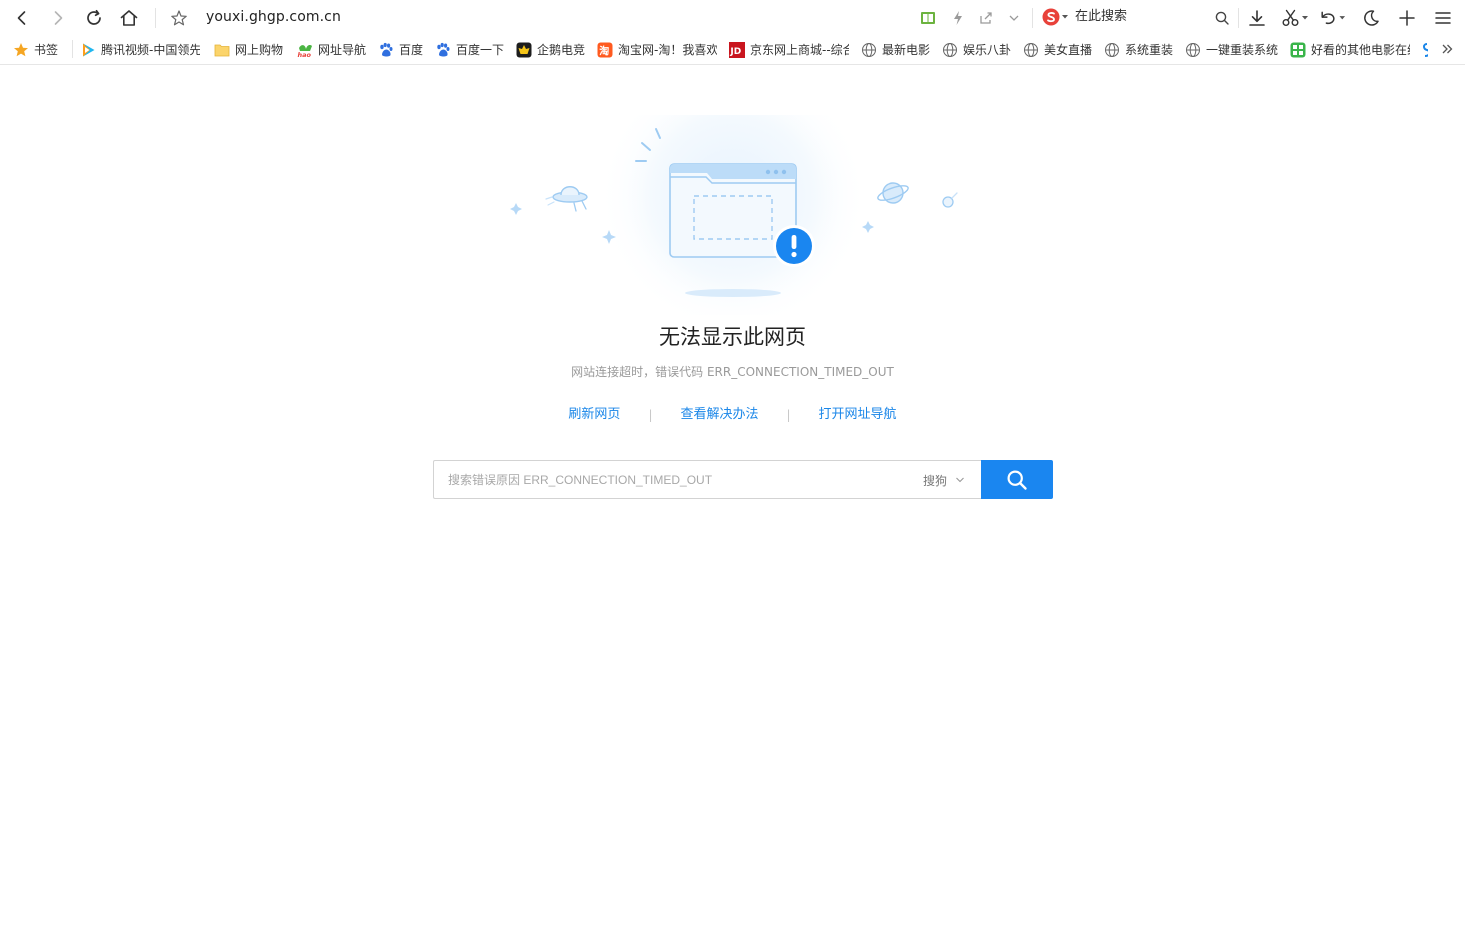 Image resolution: width=1465 pixels, height=943 pixels. What do you see at coordinates (1068, 50) in the screenshot?
I see `bookmark-label: 美女直播` at bounding box center [1068, 50].